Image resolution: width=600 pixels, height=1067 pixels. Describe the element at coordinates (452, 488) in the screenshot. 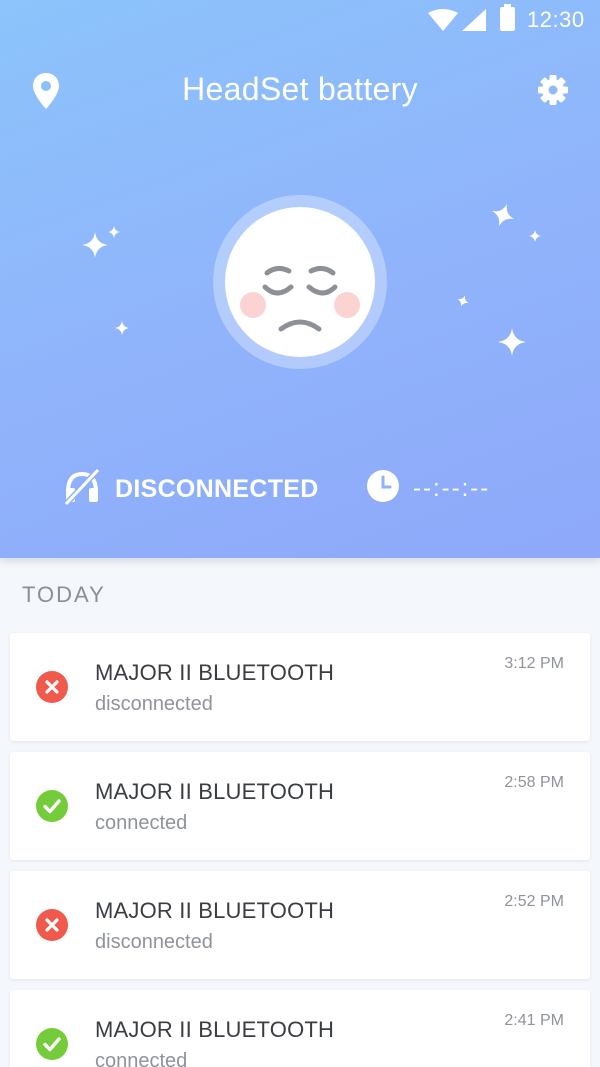

I see `connection-timer: --:--:--` at that location.